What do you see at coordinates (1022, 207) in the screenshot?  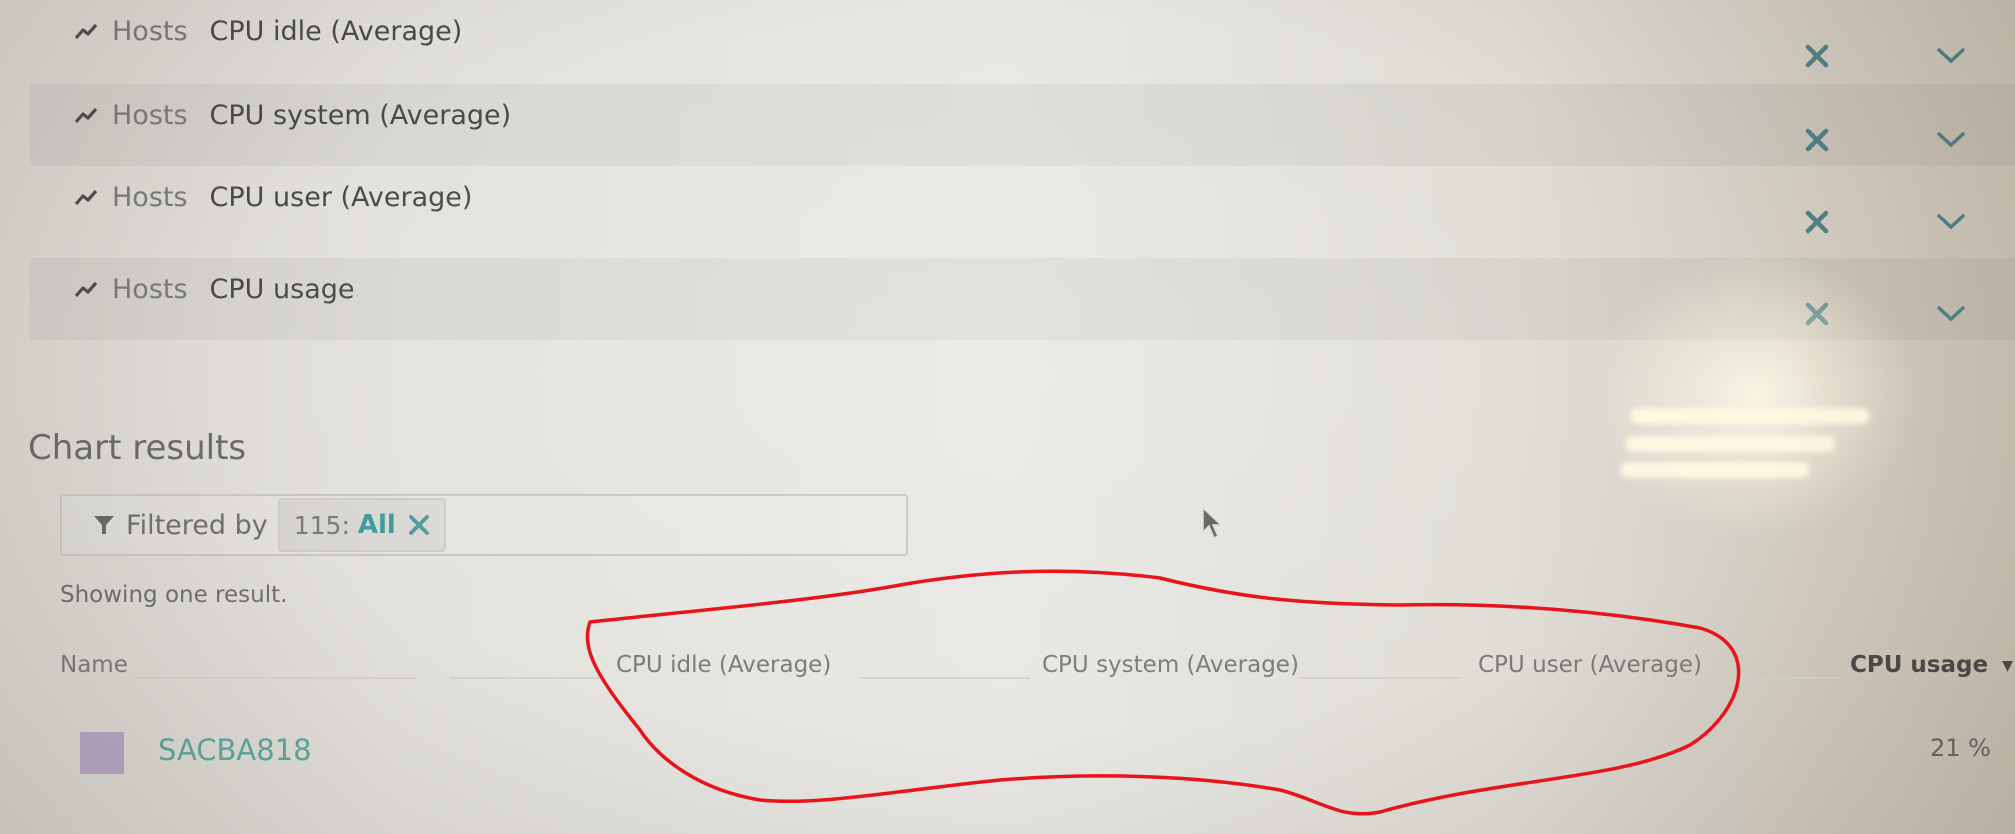 I see `metric-row-cpu-user: Hosts CPU user (Average)` at bounding box center [1022, 207].